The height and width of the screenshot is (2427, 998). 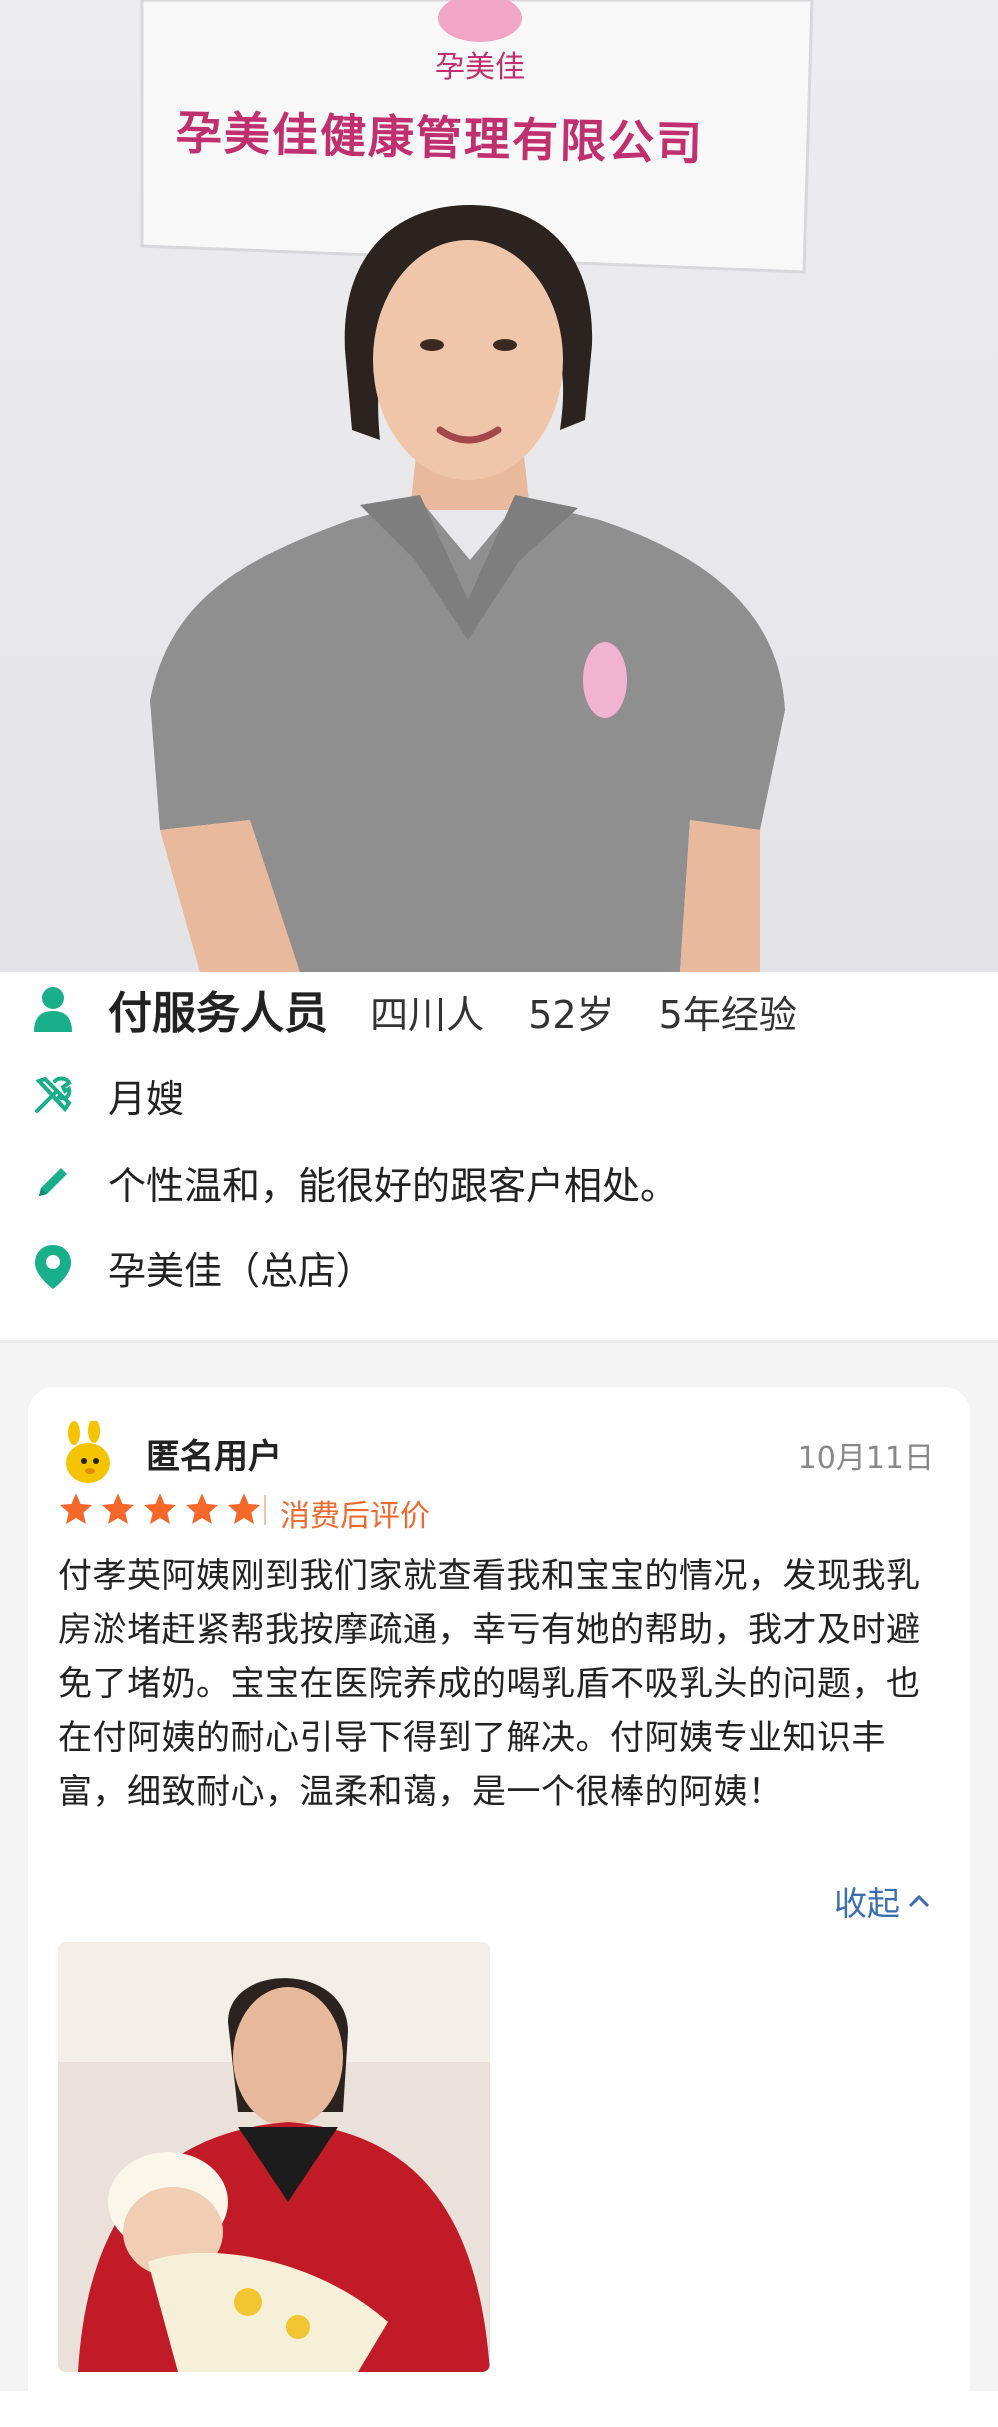 I want to click on review-username: 匿名用户, so click(x=214, y=1457).